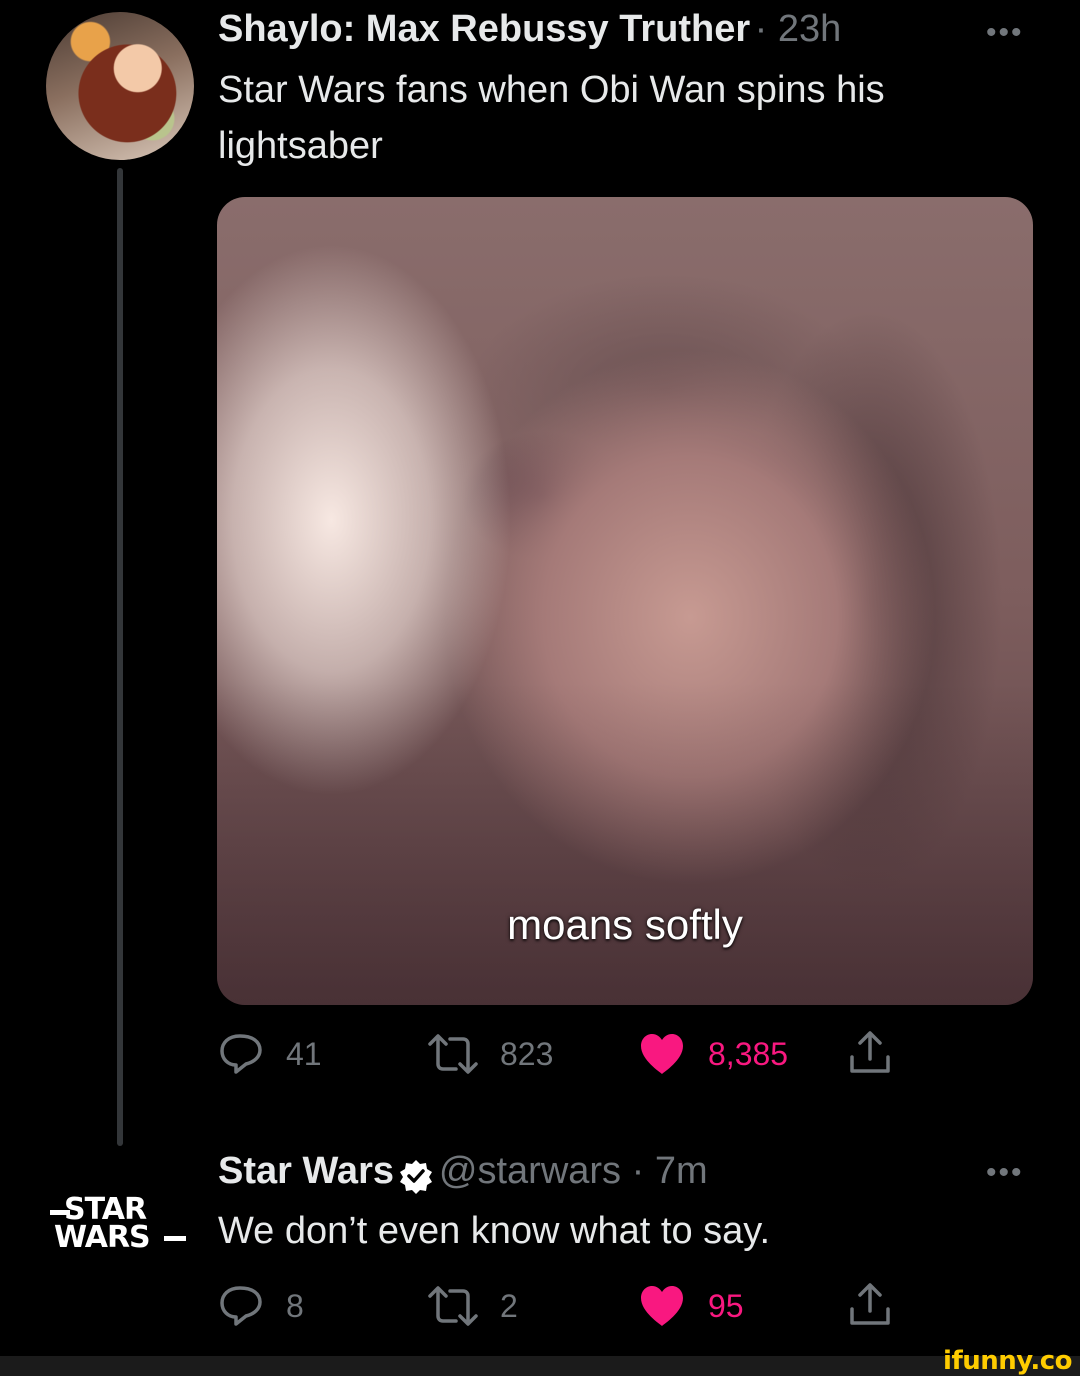 The width and height of the screenshot is (1080, 1376). I want to click on star-wars-logo-avatar: STAR WARS, so click(120, 1226).